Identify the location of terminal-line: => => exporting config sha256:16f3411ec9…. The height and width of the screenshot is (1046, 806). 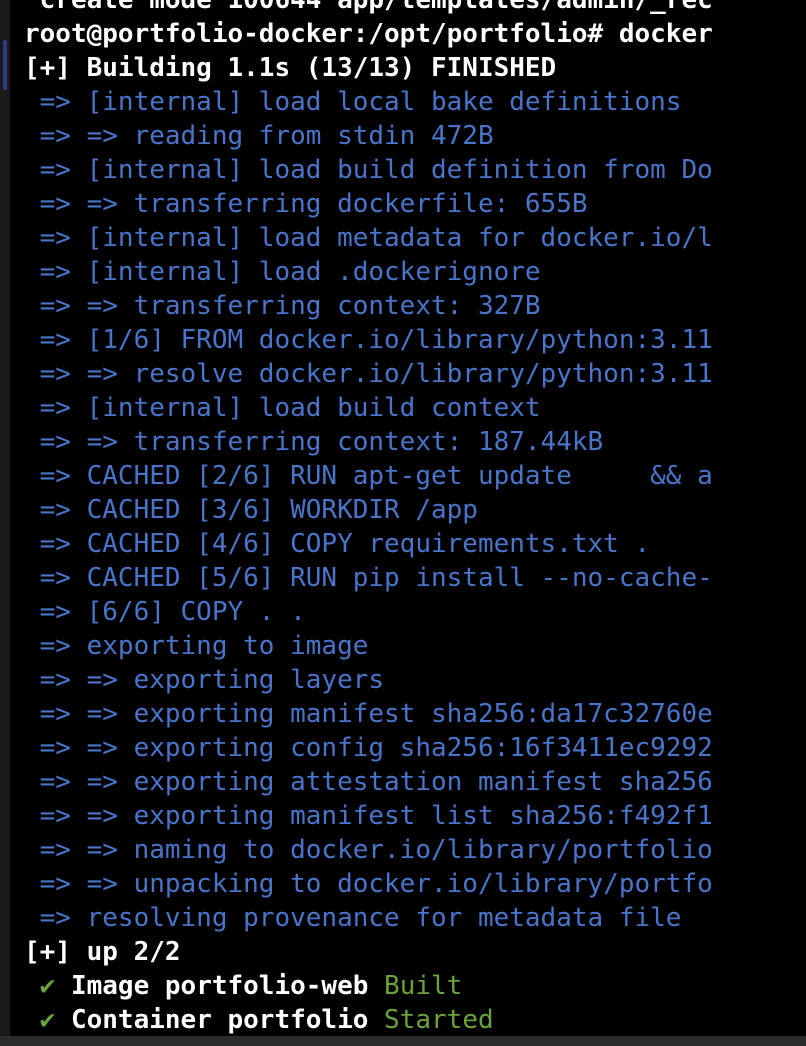
(368, 748).